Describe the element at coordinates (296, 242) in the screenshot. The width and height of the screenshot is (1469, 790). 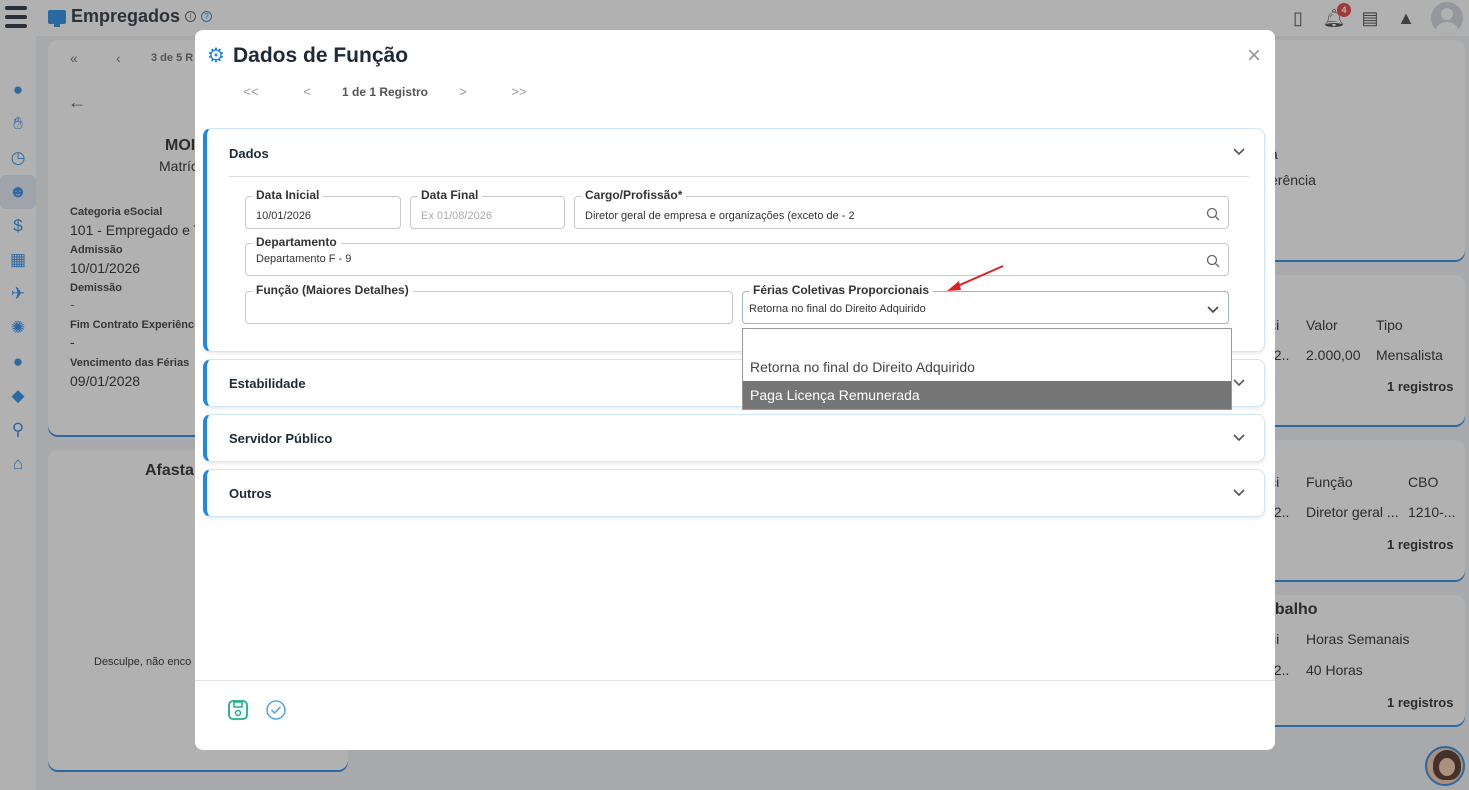
I see `departamento-label: Departamento` at that location.